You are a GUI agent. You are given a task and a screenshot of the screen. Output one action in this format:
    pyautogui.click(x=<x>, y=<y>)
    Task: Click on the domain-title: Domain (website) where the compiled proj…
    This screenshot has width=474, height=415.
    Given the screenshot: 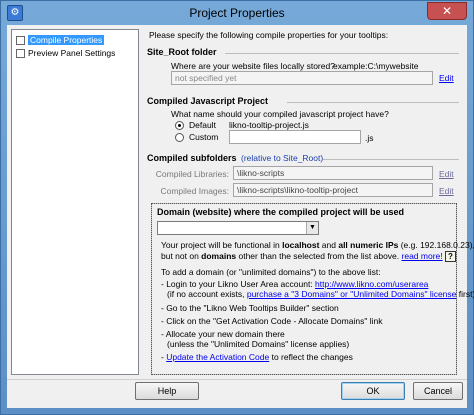 What is the action you would take?
    pyautogui.click(x=281, y=212)
    